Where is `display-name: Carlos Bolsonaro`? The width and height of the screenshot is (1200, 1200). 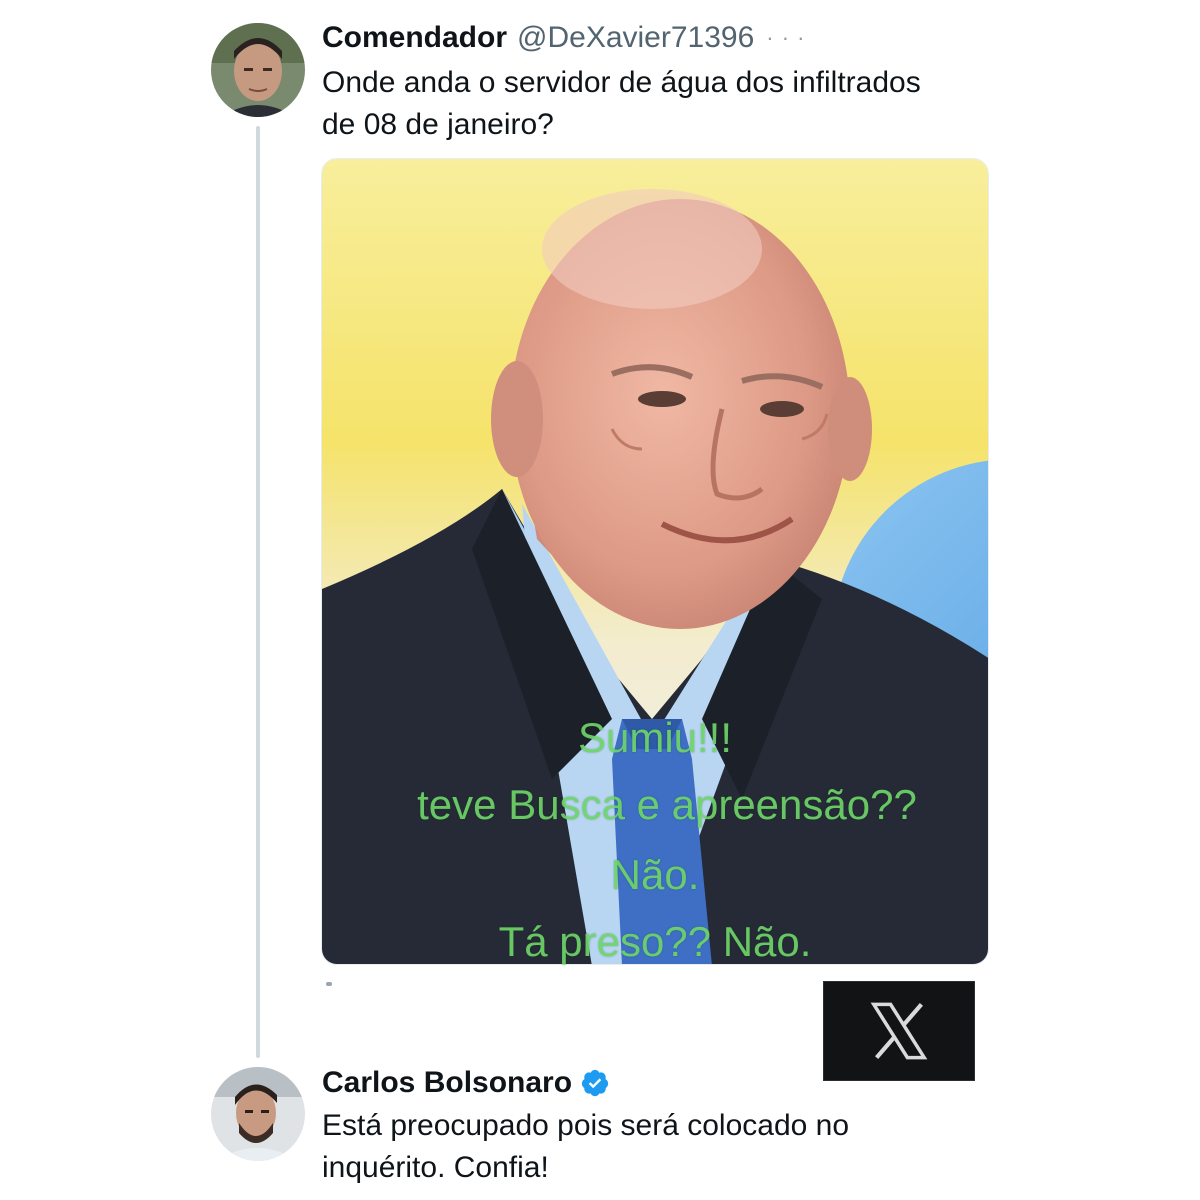
display-name: Carlos Bolsonaro is located at coordinates (447, 1083).